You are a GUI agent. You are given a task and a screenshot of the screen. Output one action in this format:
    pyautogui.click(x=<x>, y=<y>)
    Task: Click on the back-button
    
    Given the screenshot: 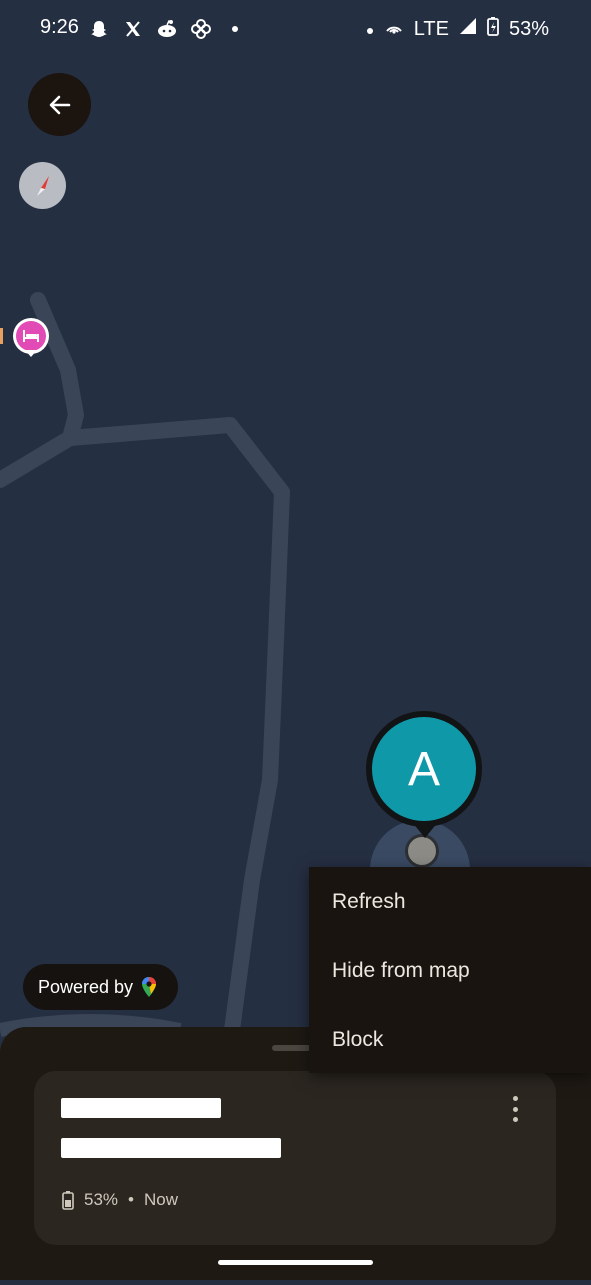 What is the action you would take?
    pyautogui.click(x=59, y=104)
    